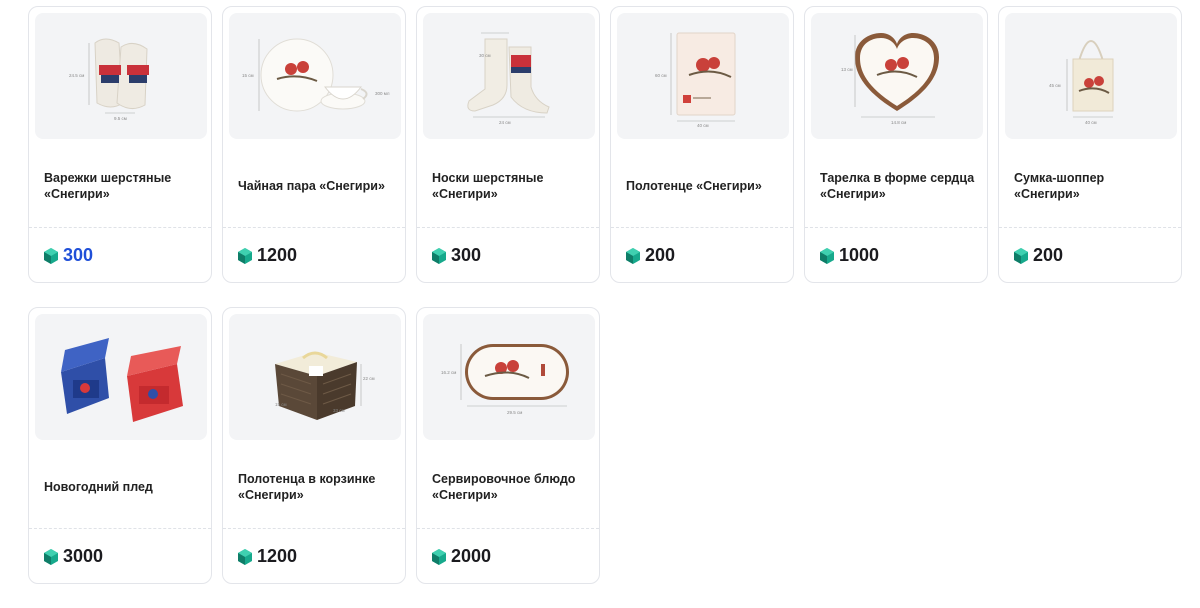 The image size is (1200, 608). What do you see at coordinates (315, 487) in the screenshot?
I see `product-title: Полотенца в корзинке «Снегири»` at bounding box center [315, 487].